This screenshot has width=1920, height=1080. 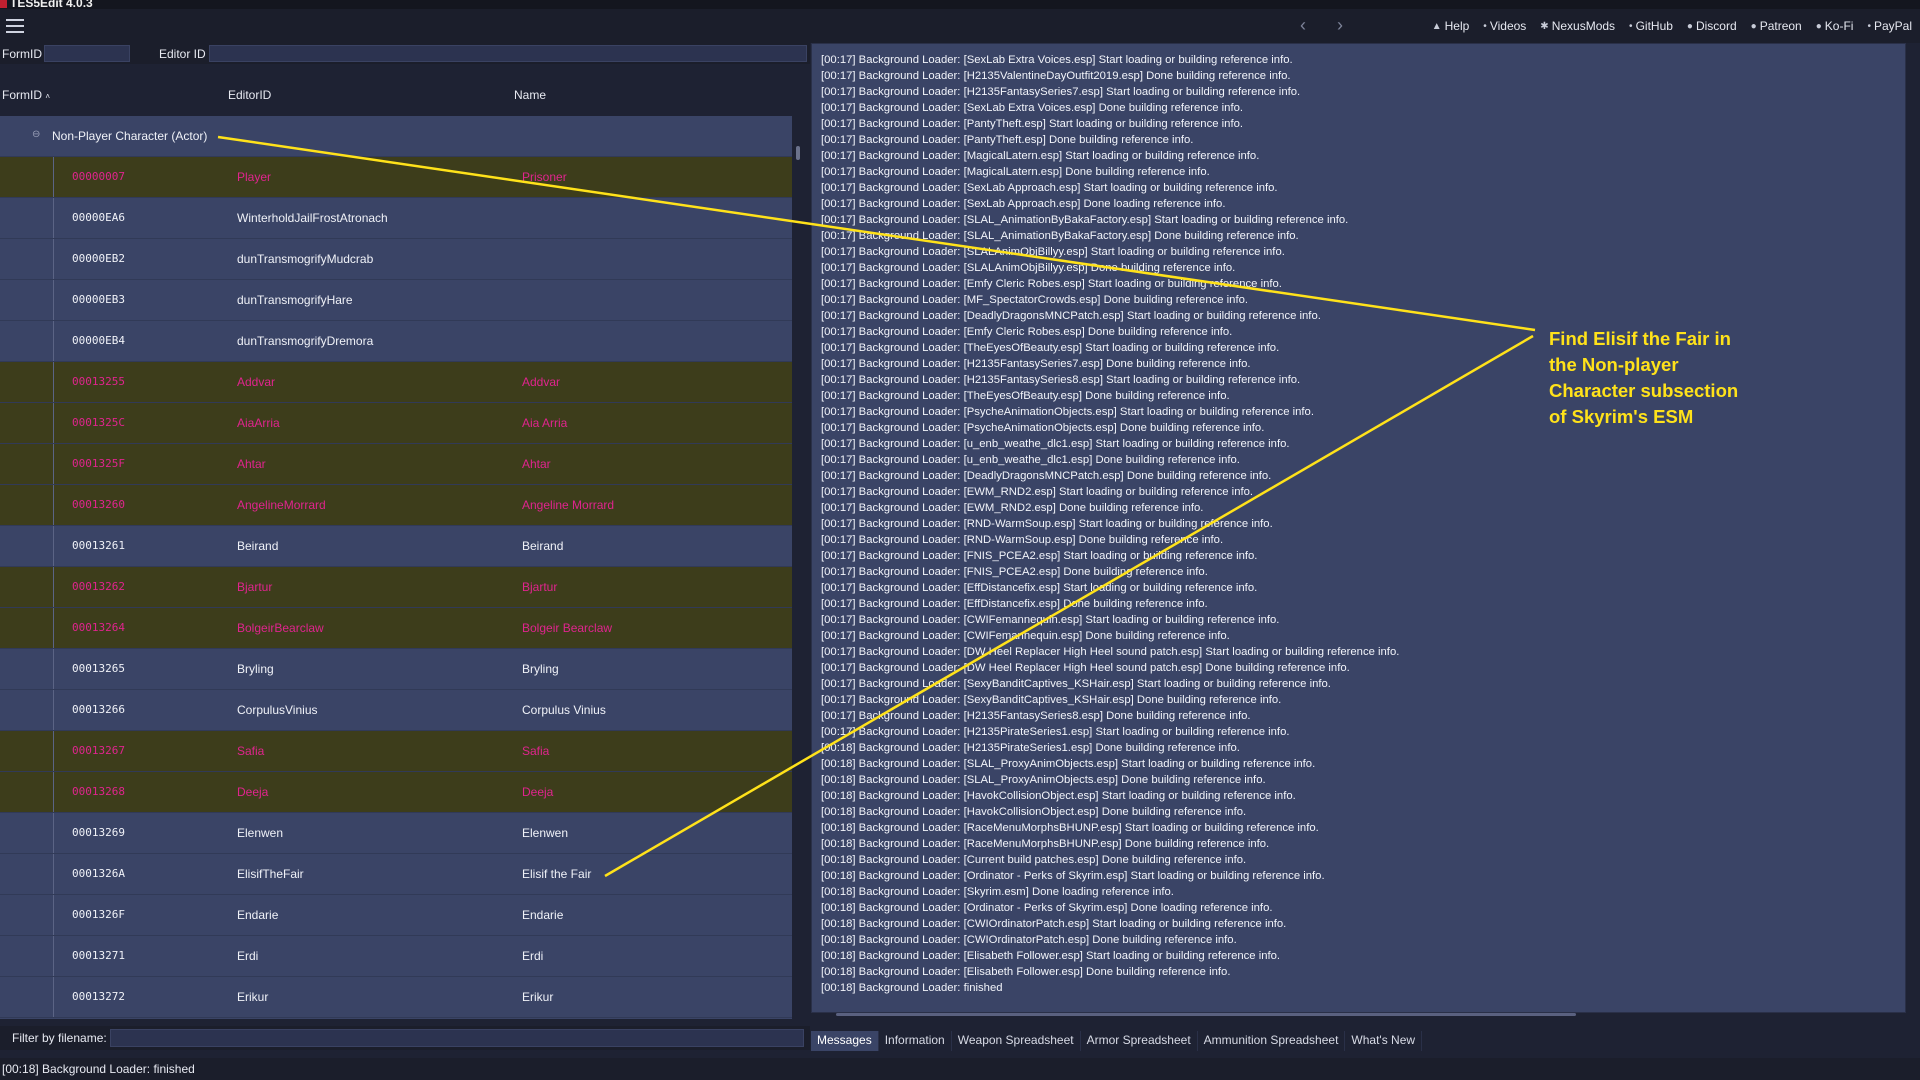 What do you see at coordinates (98, 750) in the screenshot?
I see `formid-cell: 00013267` at bounding box center [98, 750].